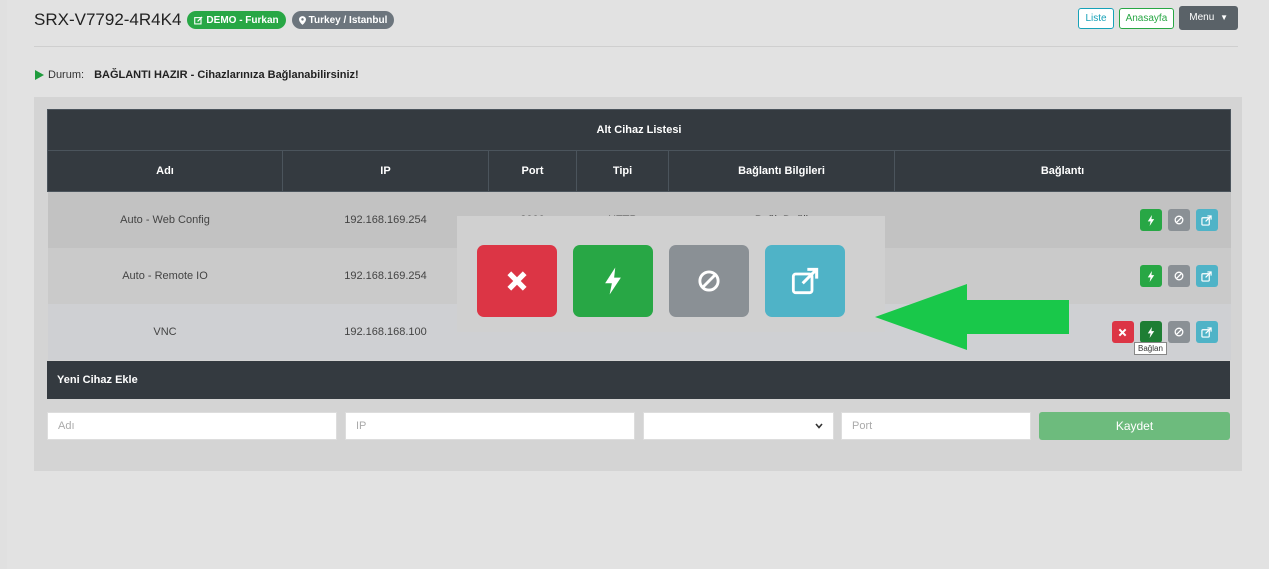  Describe the element at coordinates (198, 19) in the screenshot. I see `edit-icon` at that location.